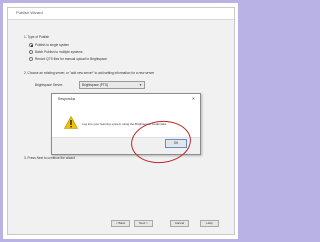 The height and width of the screenshot is (242, 320). What do you see at coordinates (209, 223) in the screenshot?
I see `help-button: Help` at bounding box center [209, 223].